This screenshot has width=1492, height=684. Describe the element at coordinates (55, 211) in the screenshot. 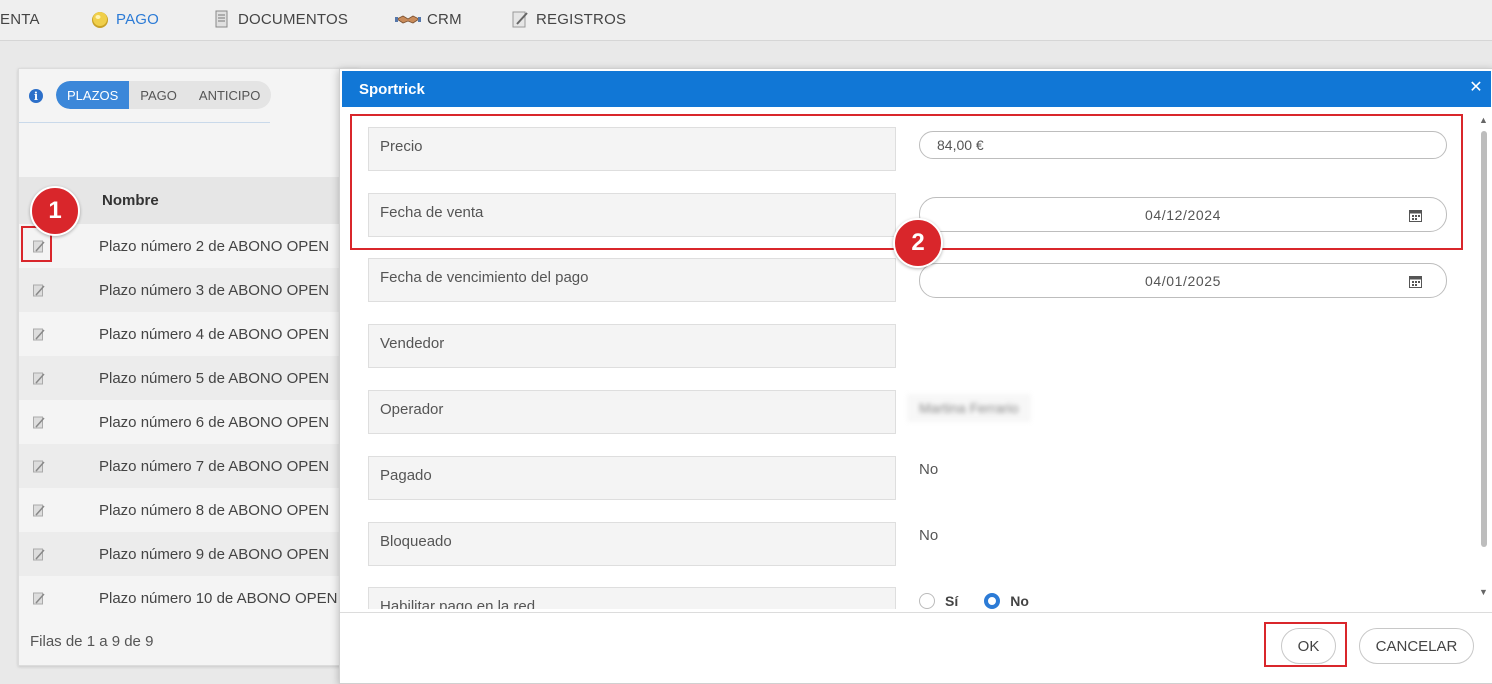

I see `step-badge-1: 1` at that location.